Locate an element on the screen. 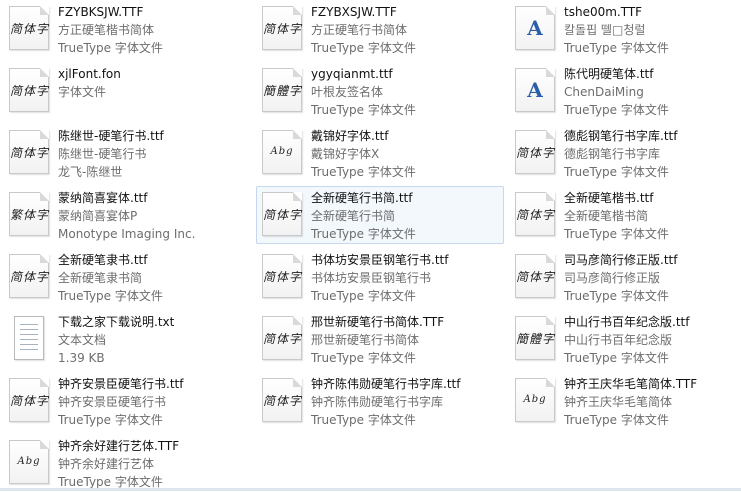 Image resolution: width=741 pixels, height=492 pixels. file-type is located at coordinates (89, 110).